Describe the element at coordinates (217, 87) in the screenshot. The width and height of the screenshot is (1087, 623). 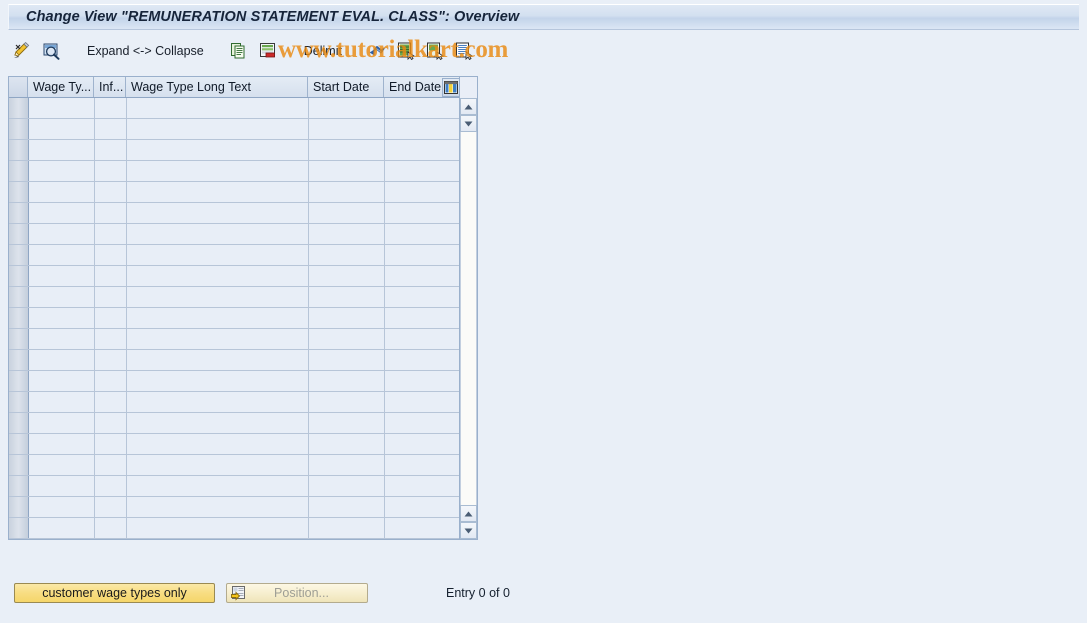
I see `column-header-wage-type-long-text: Wage Type Long Text` at that location.